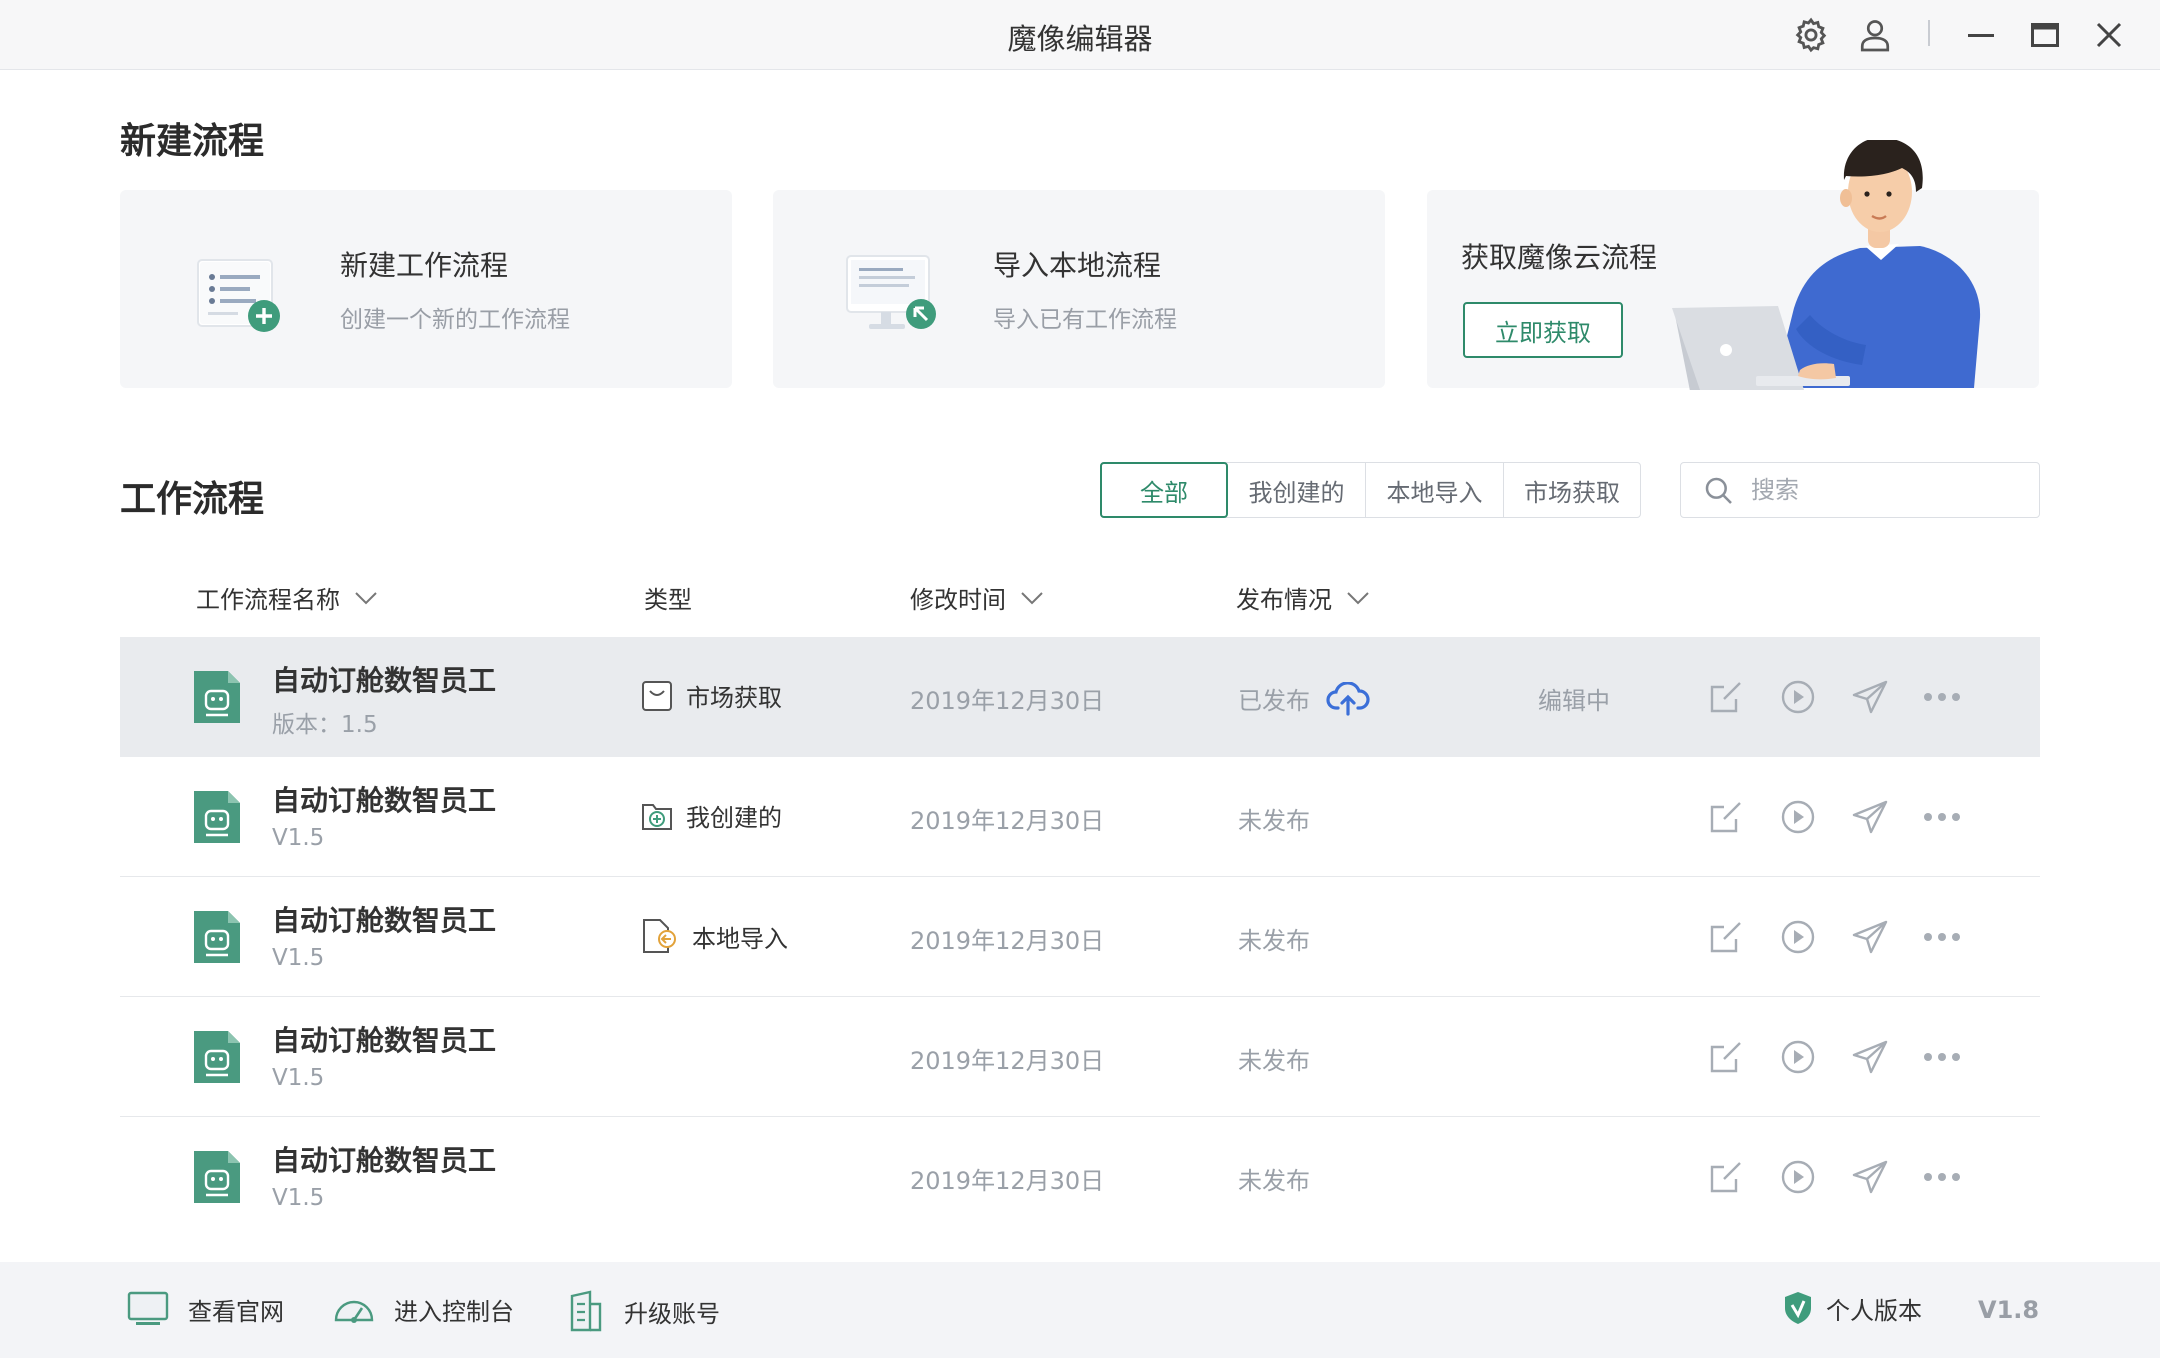 This screenshot has width=2160, height=1358. I want to click on workflow-type: 市场获取, so click(711, 695).